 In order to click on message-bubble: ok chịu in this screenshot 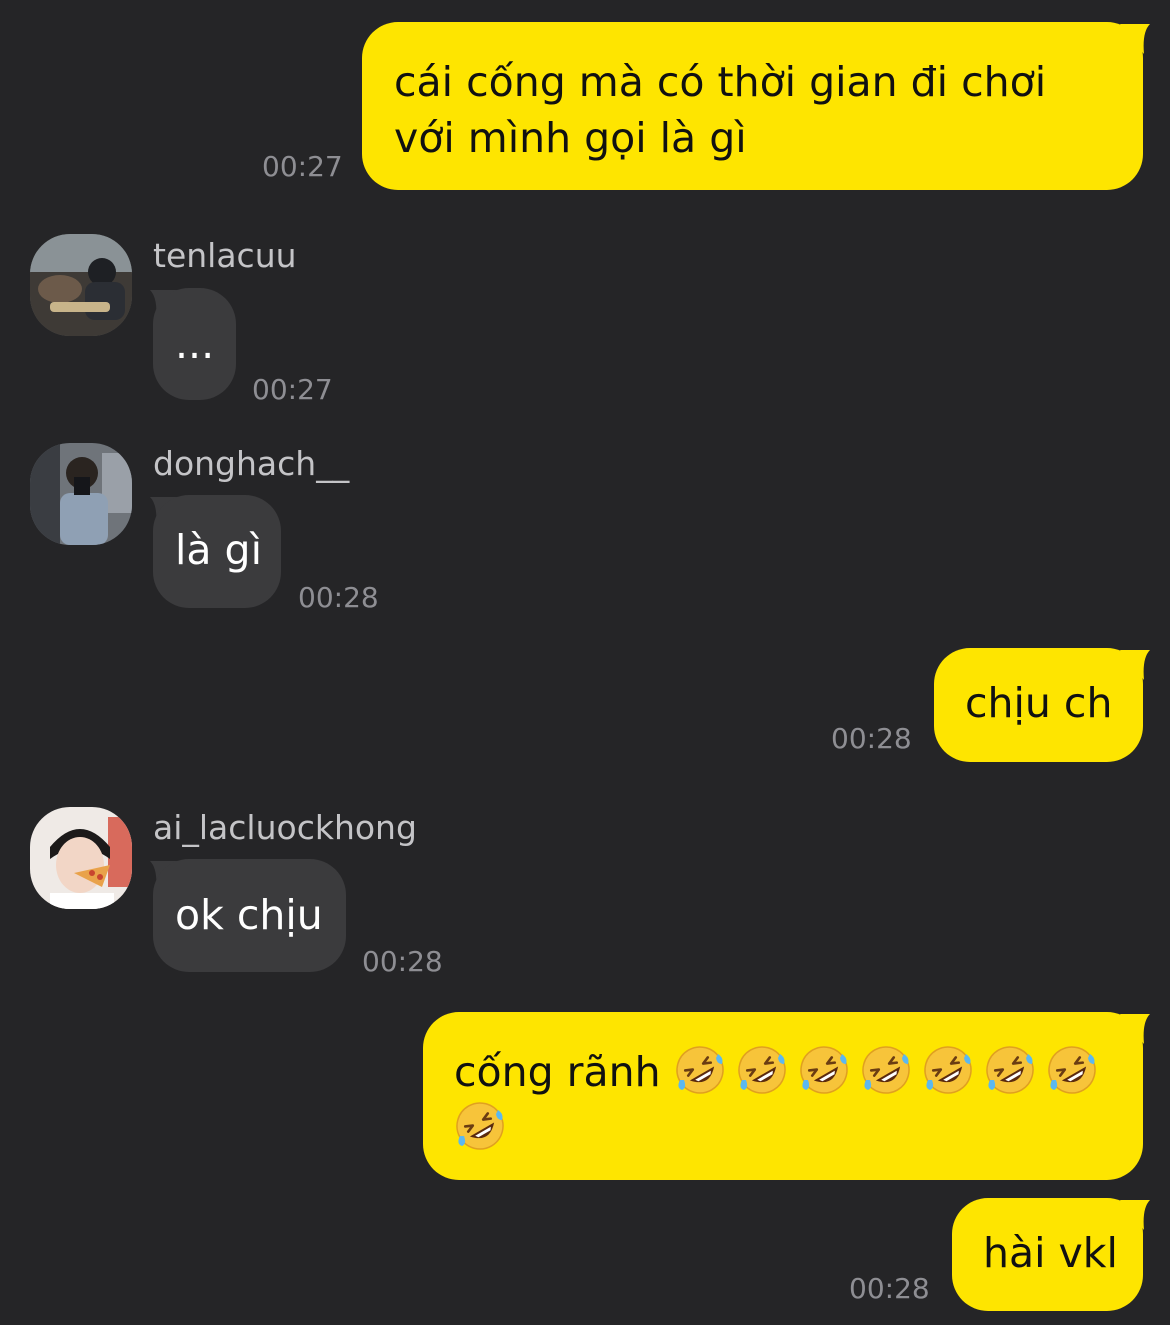, I will do `click(249, 915)`.